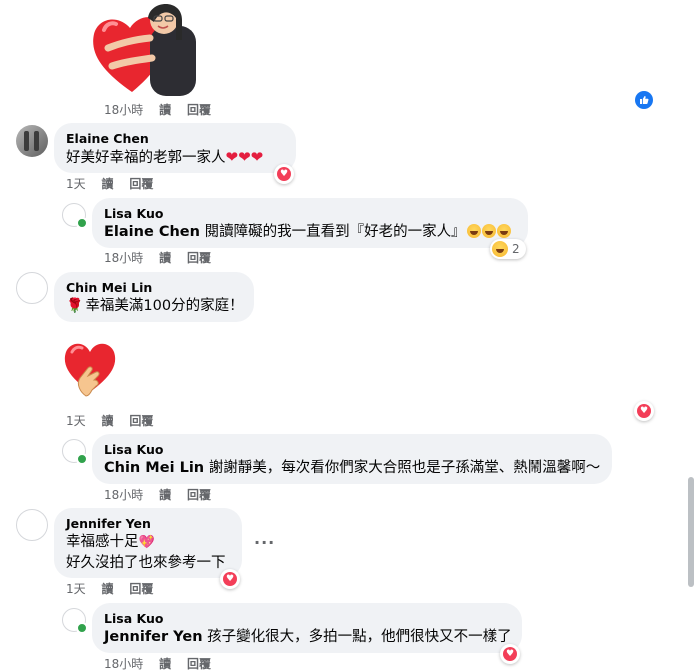 The height and width of the screenshot is (672, 698). Describe the element at coordinates (32, 288) in the screenshot. I see `avatar-chin-mei-lin` at that location.